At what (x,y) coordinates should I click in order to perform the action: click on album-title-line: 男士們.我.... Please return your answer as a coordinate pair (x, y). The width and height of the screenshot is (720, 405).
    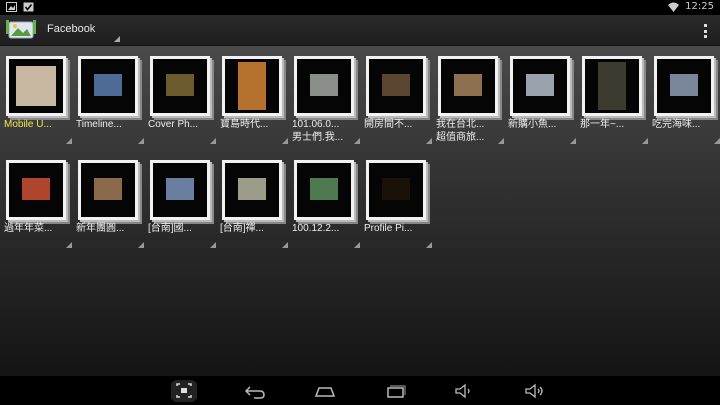
    Looking at the image, I should click on (318, 137).